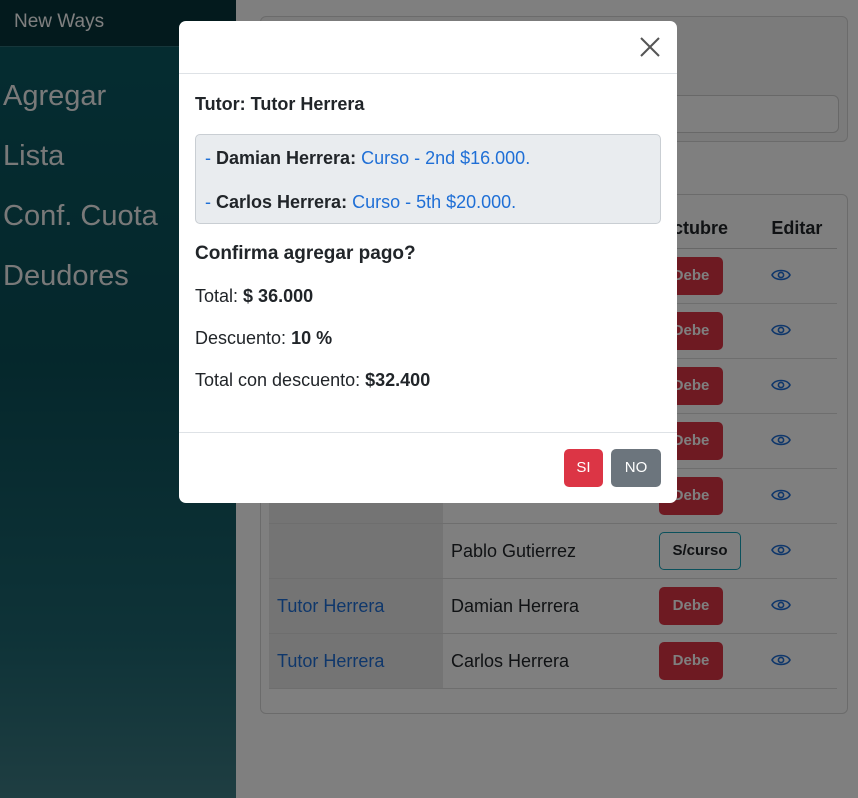 The image size is (858, 798). Describe the element at coordinates (220, 104) in the screenshot. I see `tutor-label: Tutor:` at that location.